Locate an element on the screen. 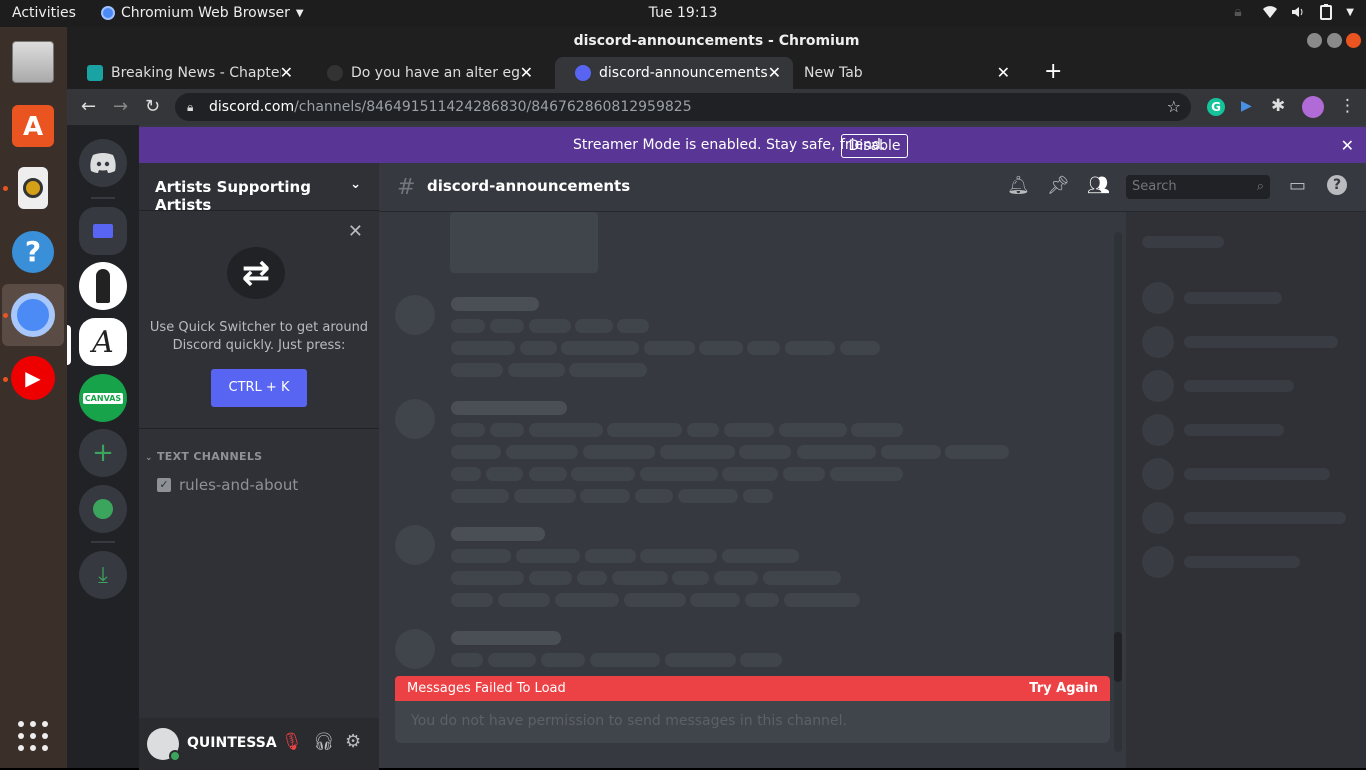 The width and height of the screenshot is (1366, 770). back-button: ← is located at coordinates (88, 107).